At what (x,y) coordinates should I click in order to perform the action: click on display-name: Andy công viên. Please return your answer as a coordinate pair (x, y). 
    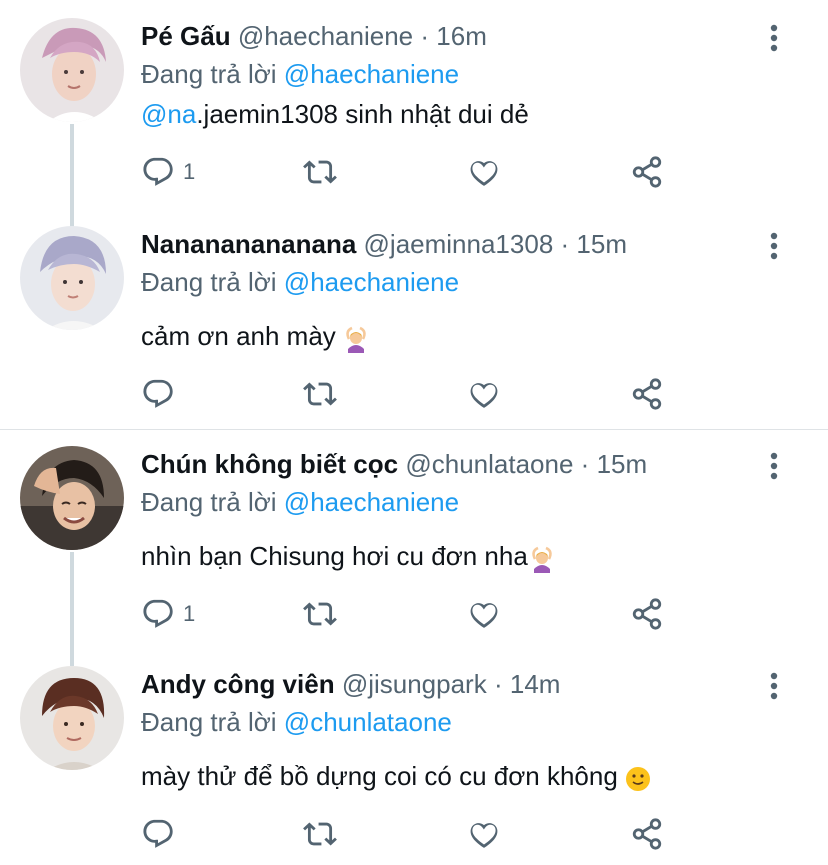
    Looking at the image, I should click on (238, 684).